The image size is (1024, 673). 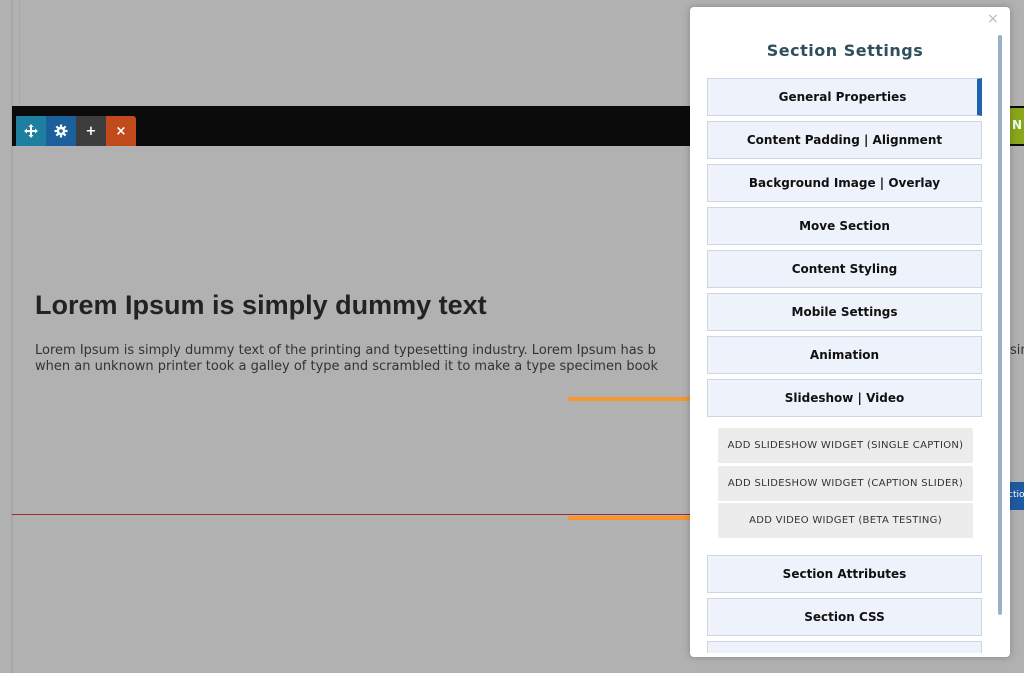 I want to click on menu-animation: Animation, so click(x=844, y=355).